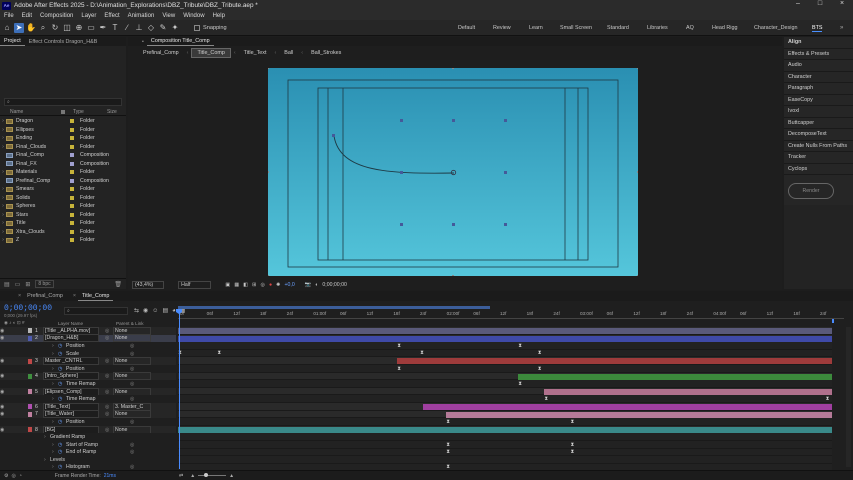 The height and width of the screenshot is (480, 853). I want to click on bpc-indicator: 8 bpc, so click(44, 284).